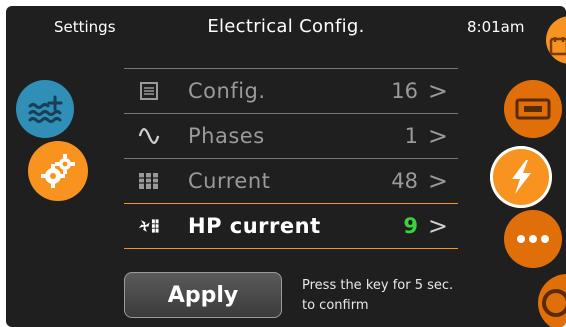  Describe the element at coordinates (227, 91) in the screenshot. I see `menu-item-label: Config.` at that location.